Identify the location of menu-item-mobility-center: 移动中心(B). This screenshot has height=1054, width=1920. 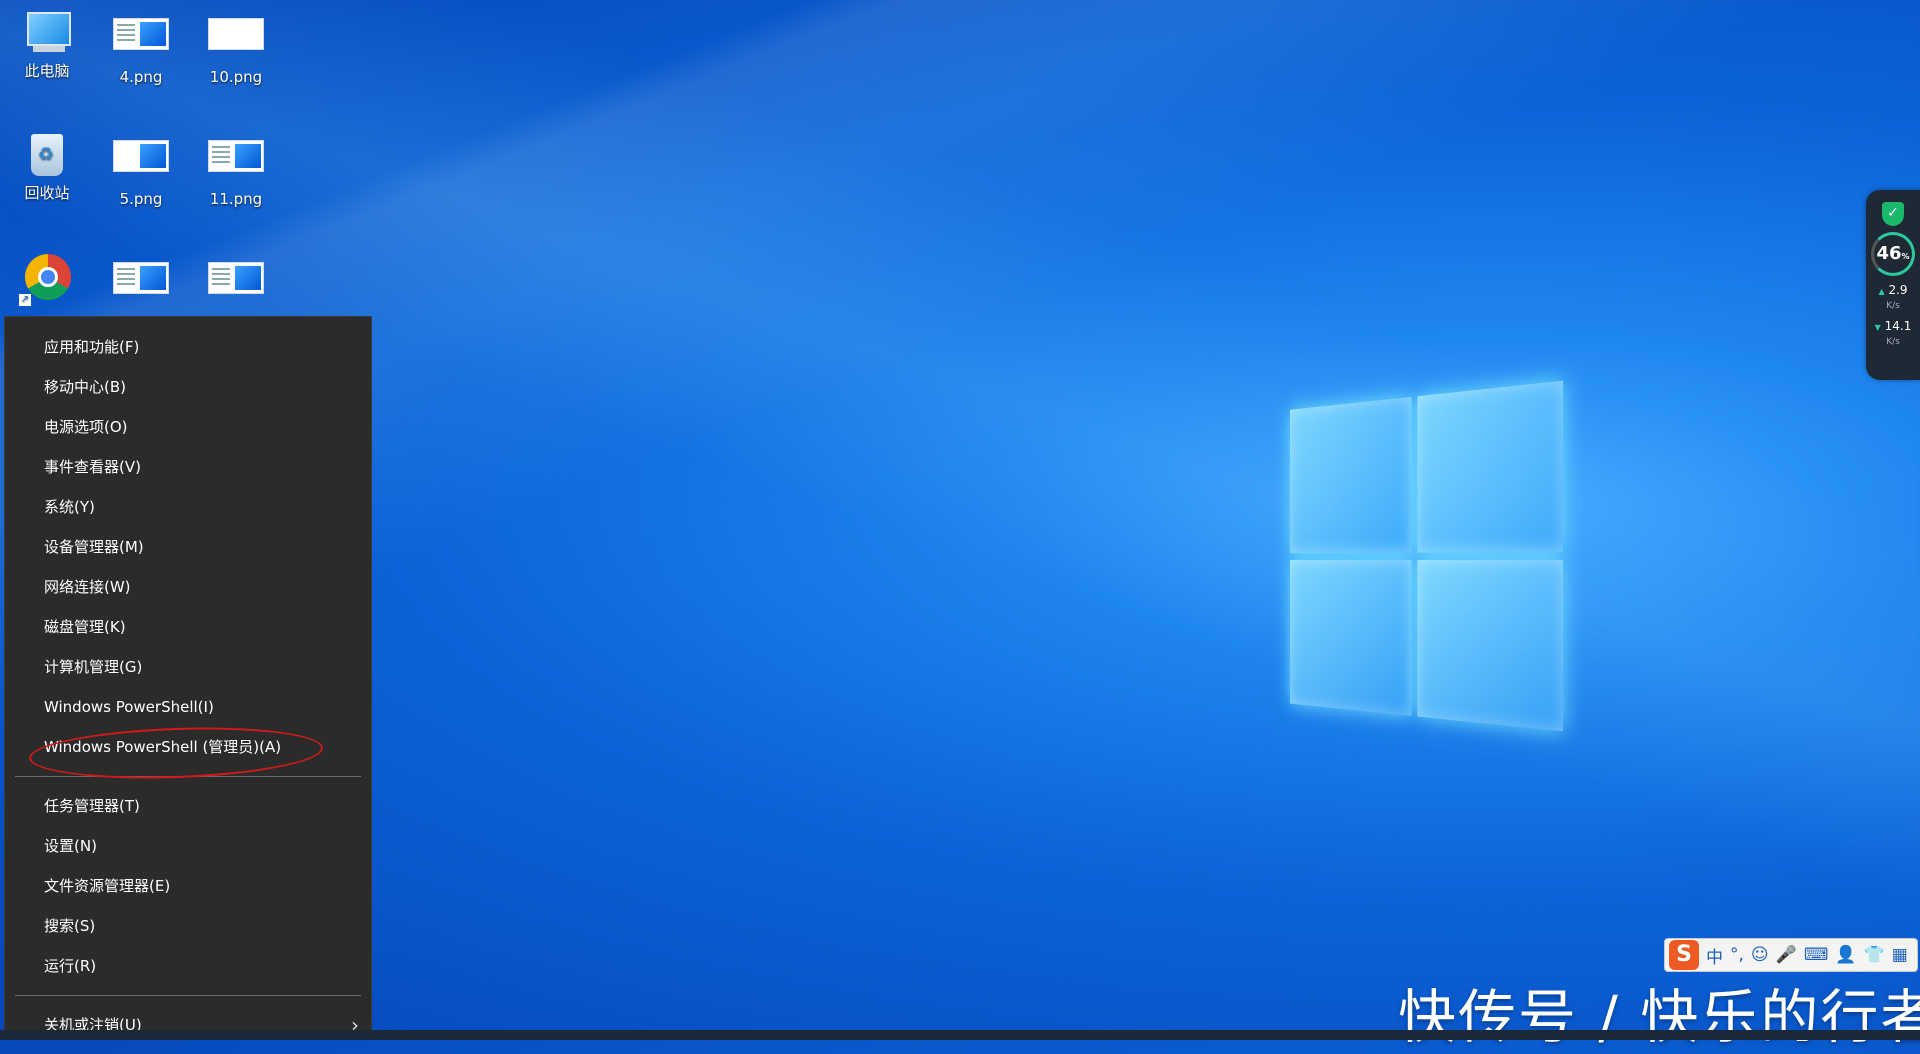
(188, 387).